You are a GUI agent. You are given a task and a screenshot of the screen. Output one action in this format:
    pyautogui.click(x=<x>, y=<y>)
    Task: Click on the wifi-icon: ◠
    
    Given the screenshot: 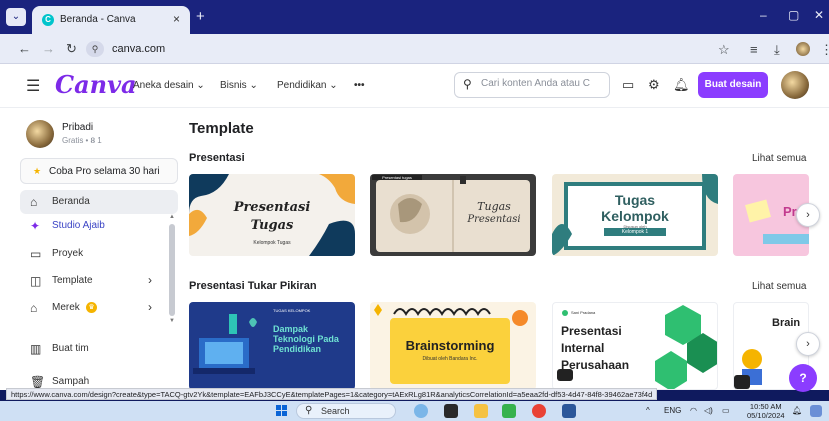 What is the action you would take?
    pyautogui.click(x=693, y=410)
    